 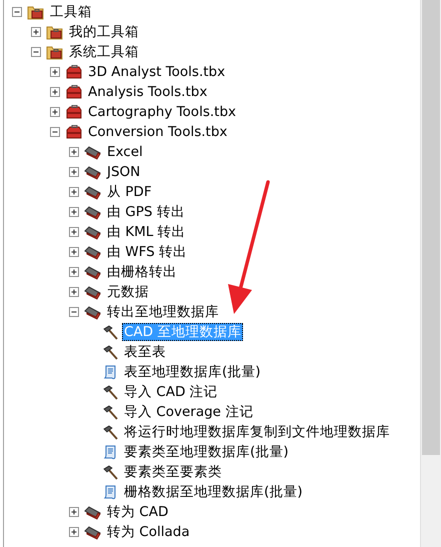 What do you see at coordinates (123, 172) in the screenshot?
I see `tree-item: JSON` at bounding box center [123, 172].